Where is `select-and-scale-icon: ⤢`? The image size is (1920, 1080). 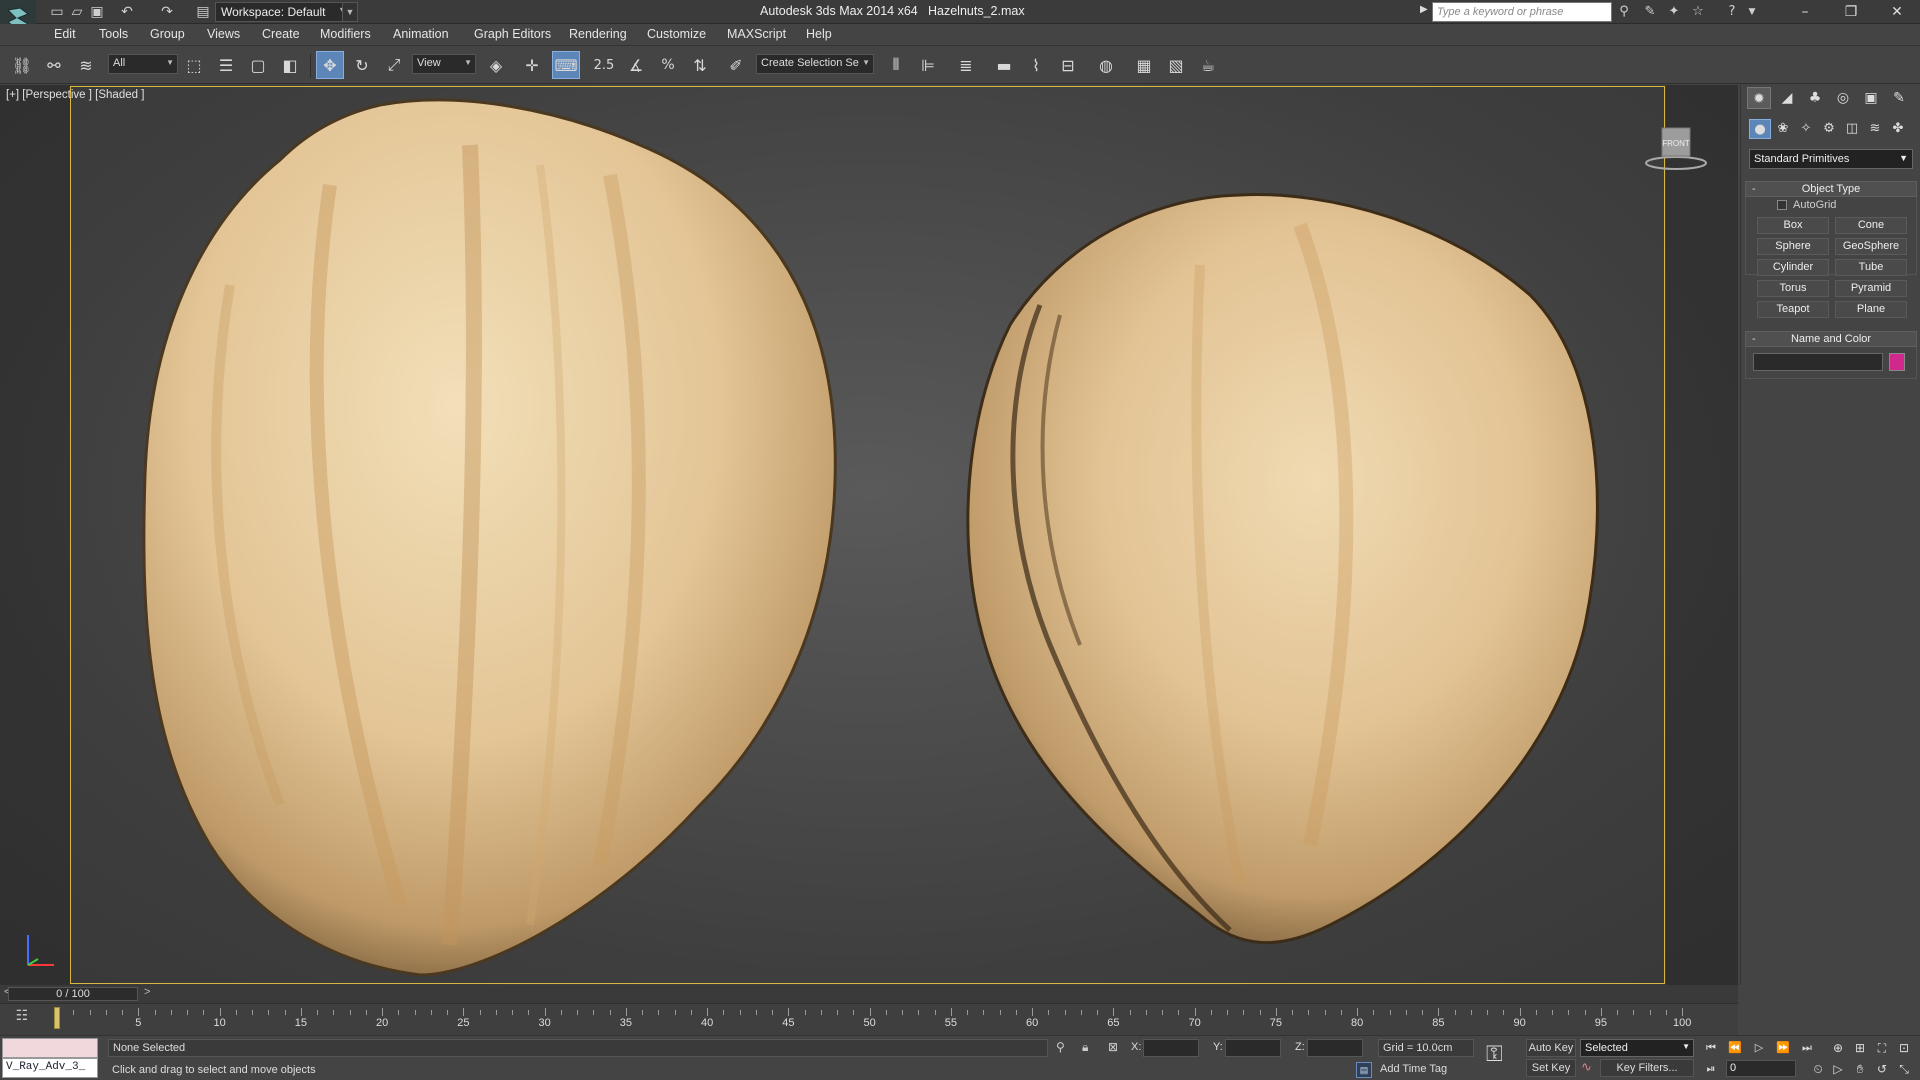
select-and-scale-icon: ⤢ is located at coordinates (394, 65).